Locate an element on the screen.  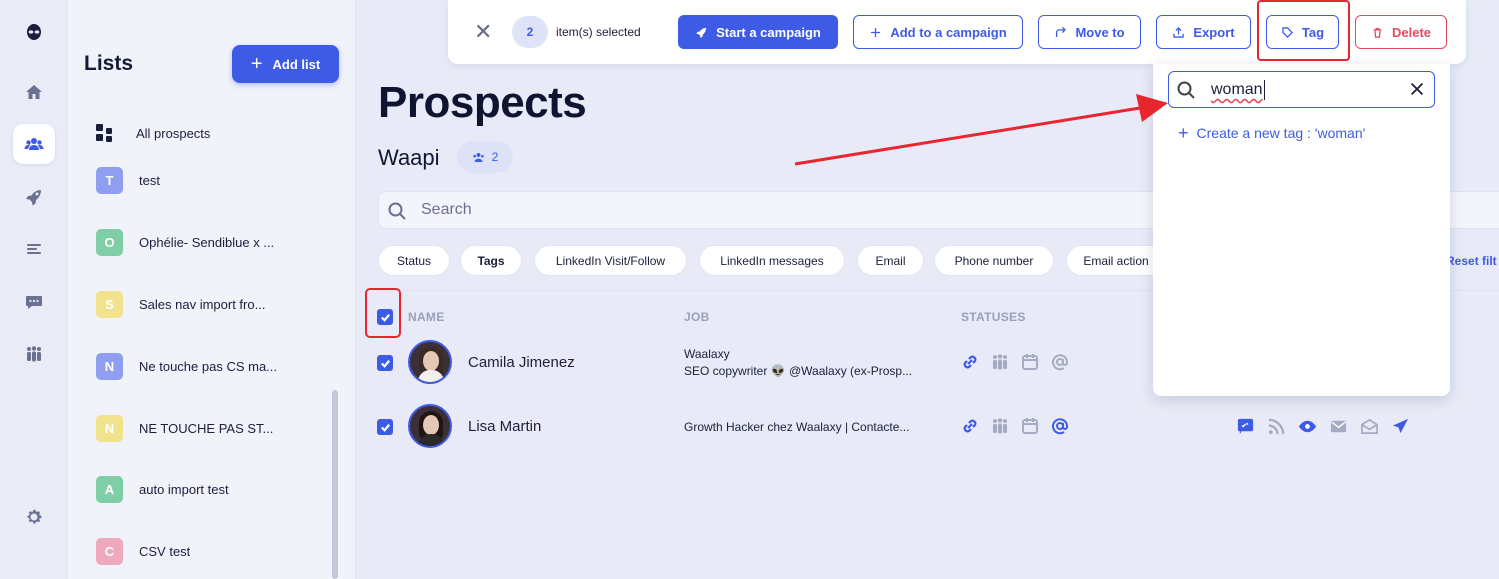
tag-search-value: woman is located at coordinates (1237, 89).